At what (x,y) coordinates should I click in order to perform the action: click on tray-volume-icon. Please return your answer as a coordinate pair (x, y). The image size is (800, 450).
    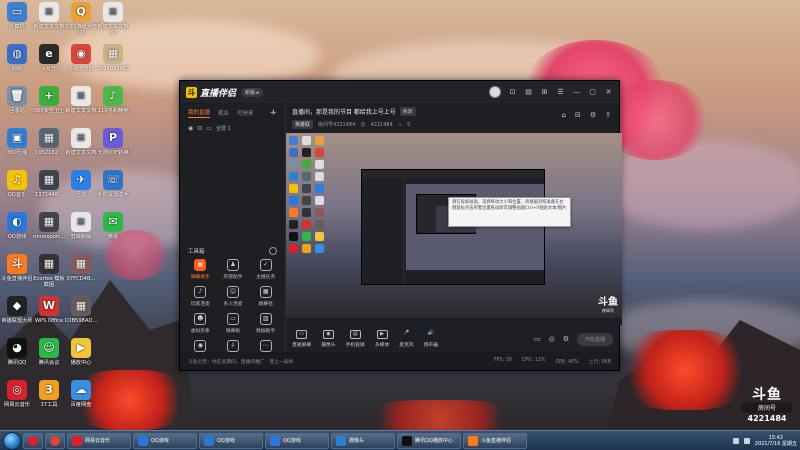
    Looking at the image, I should click on (746, 440).